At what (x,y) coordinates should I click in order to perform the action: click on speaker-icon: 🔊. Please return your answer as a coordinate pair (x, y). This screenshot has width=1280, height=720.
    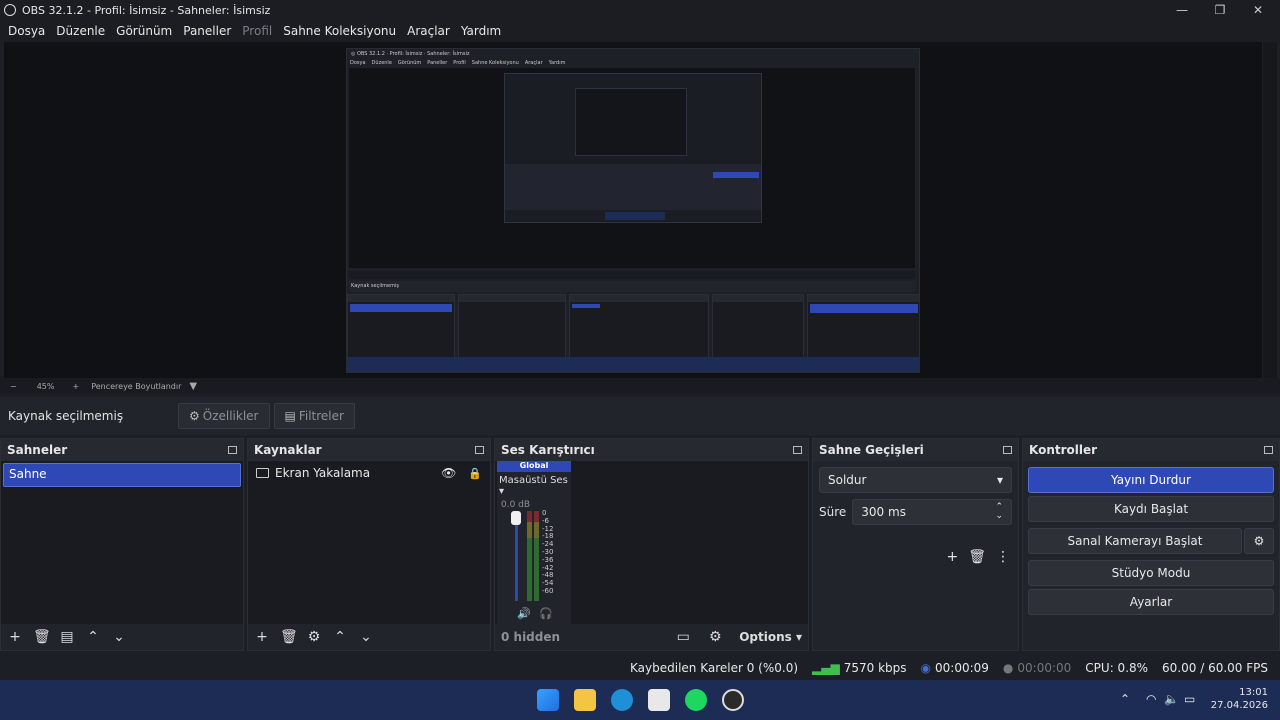
    Looking at the image, I should click on (524, 613).